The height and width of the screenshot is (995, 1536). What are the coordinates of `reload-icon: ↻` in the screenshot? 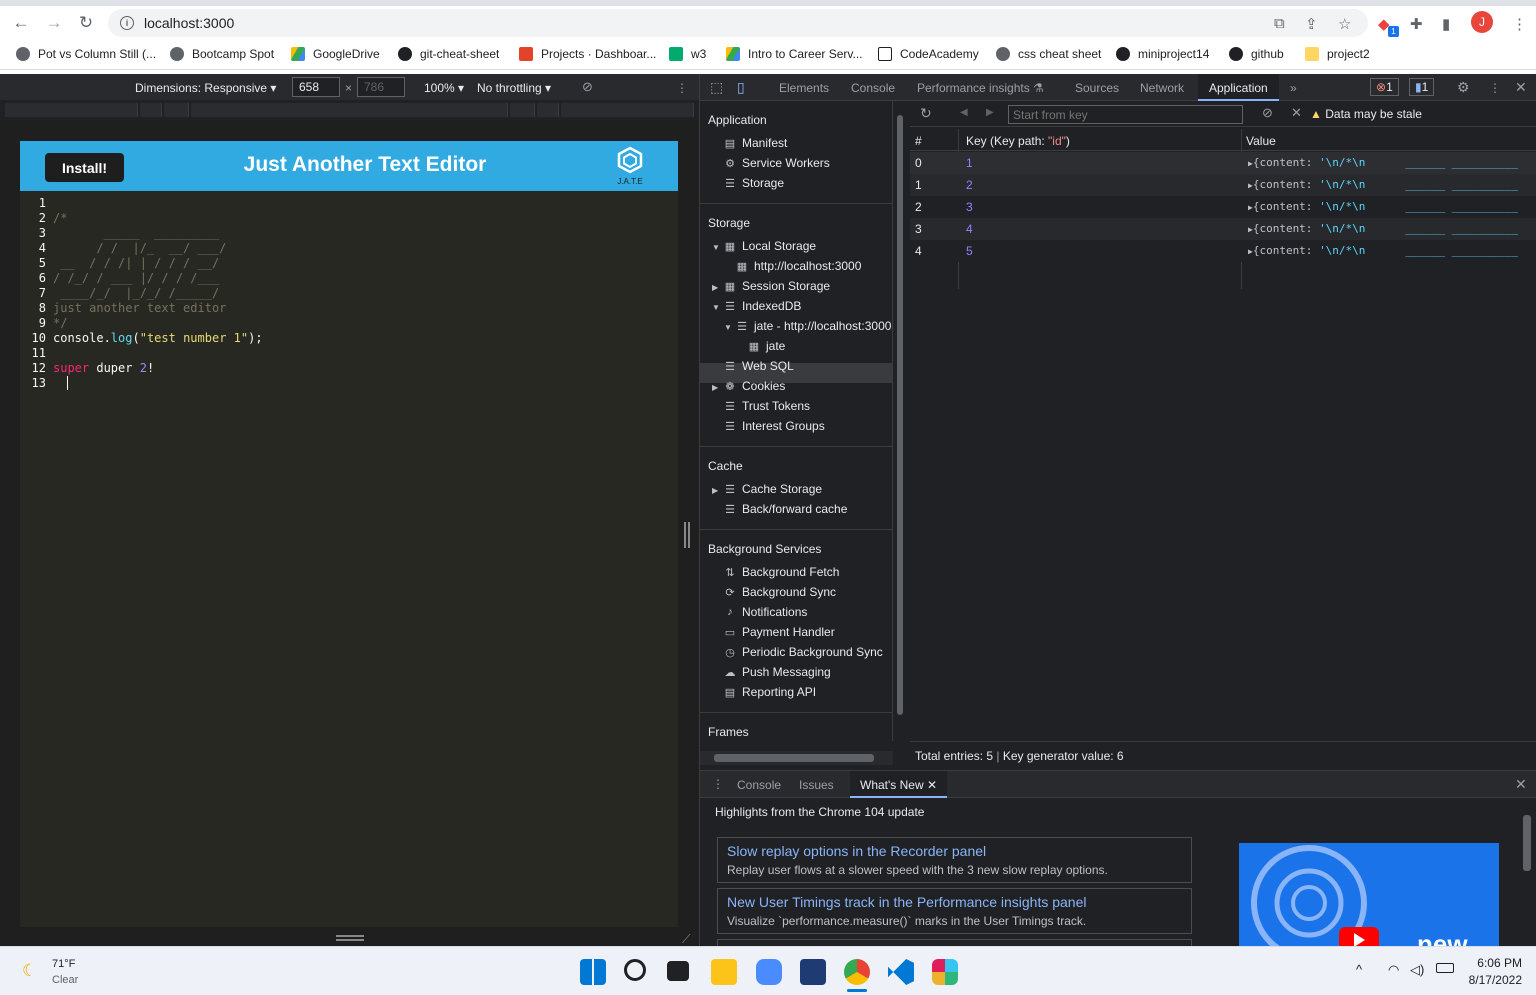 It's located at (86, 23).